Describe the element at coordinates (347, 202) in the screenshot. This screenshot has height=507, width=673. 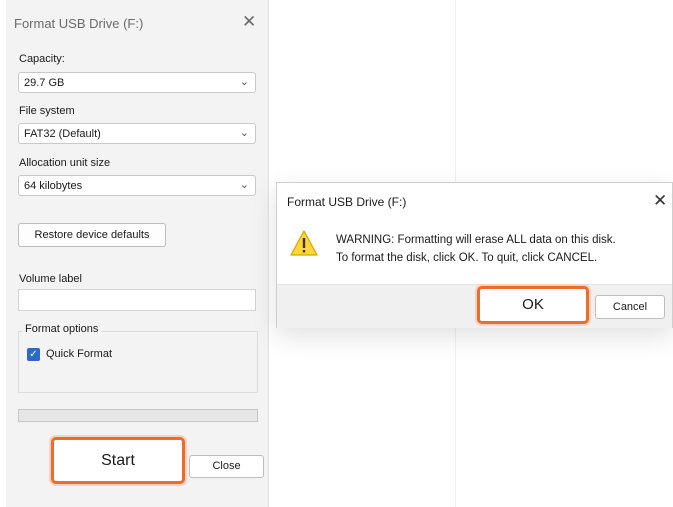
I see `warning-dialog-title: Format USB Drive (F:)` at that location.